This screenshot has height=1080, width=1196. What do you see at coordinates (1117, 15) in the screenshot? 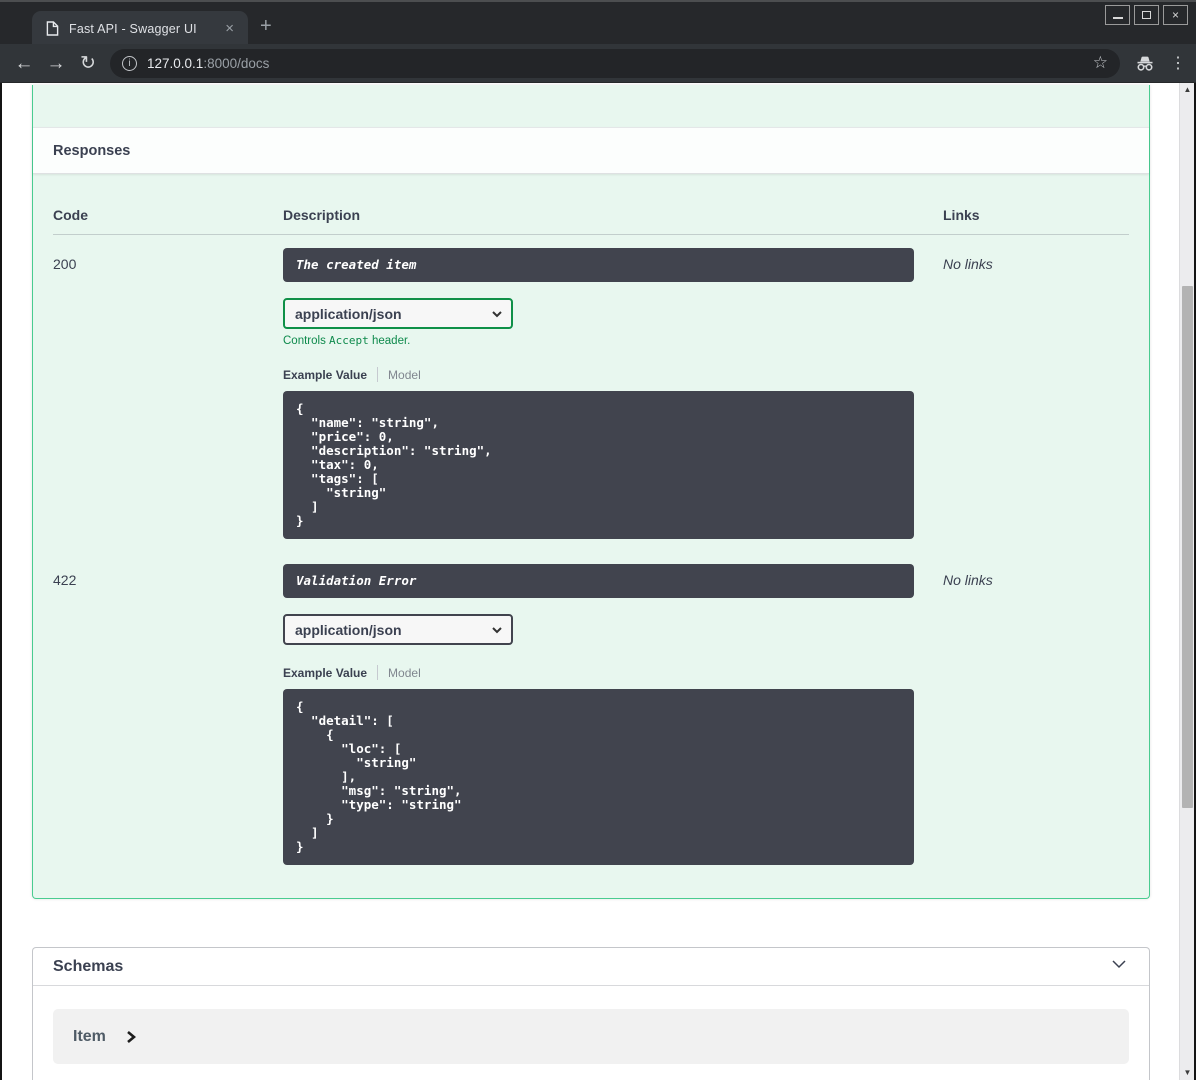
I see `window-minimize-button` at bounding box center [1117, 15].